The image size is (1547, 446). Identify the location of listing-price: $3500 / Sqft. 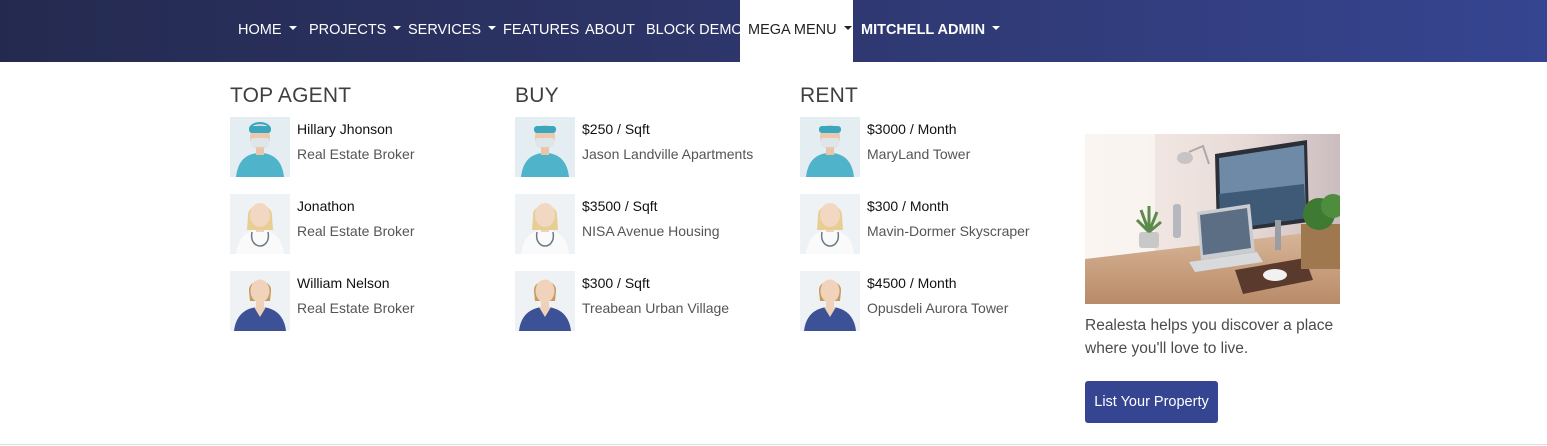
(620, 206).